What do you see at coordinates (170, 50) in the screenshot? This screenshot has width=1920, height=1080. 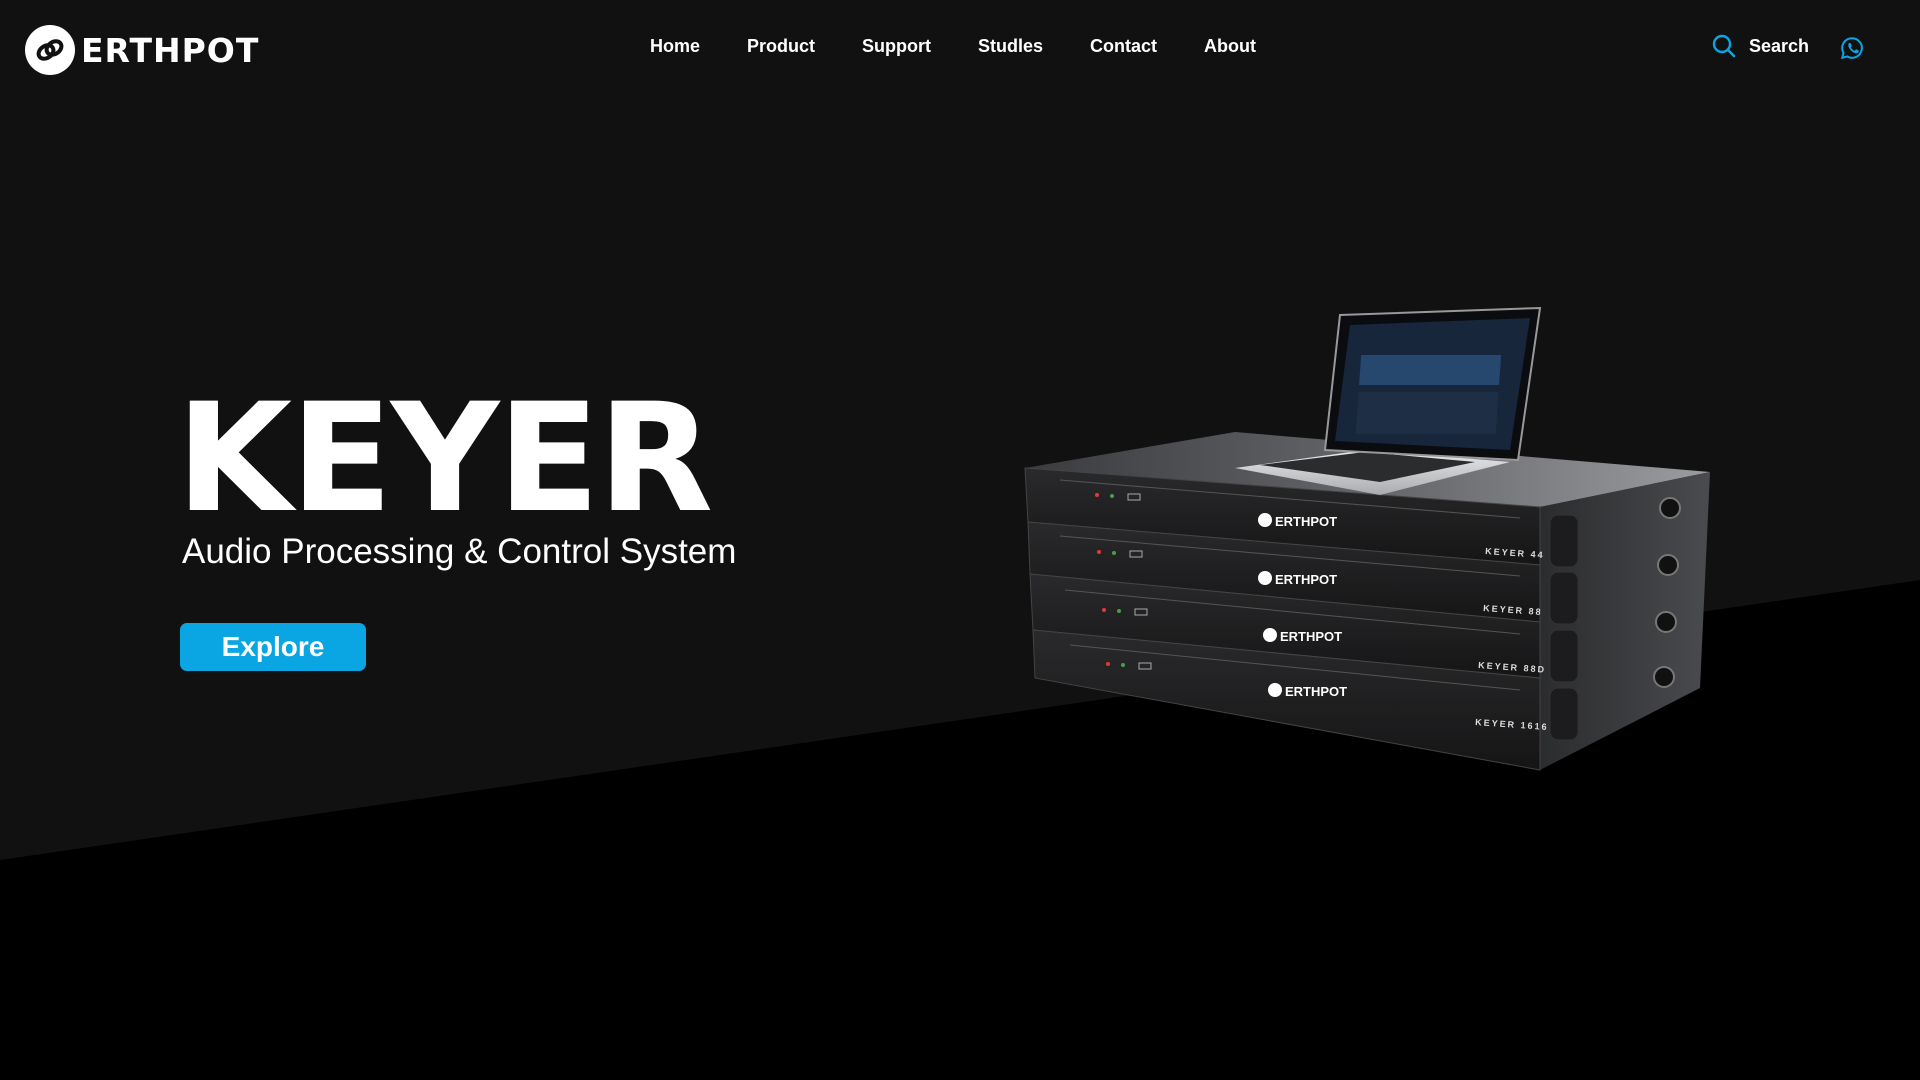 I see `brand-name: ERTHPOT` at bounding box center [170, 50].